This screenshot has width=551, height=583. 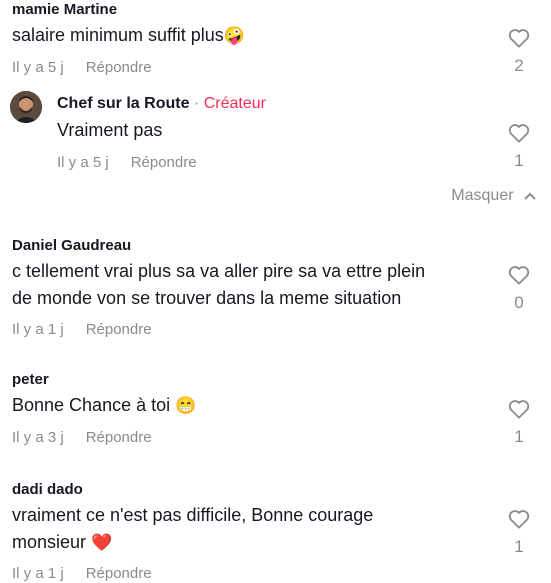 I want to click on comment-text: salaire minimum suffit plus🤪, so click(x=128, y=35).